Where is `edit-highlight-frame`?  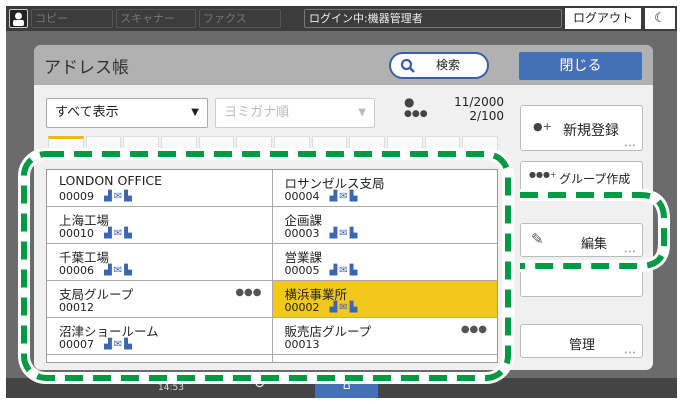 edit-highlight-frame is located at coordinates (593, 230).